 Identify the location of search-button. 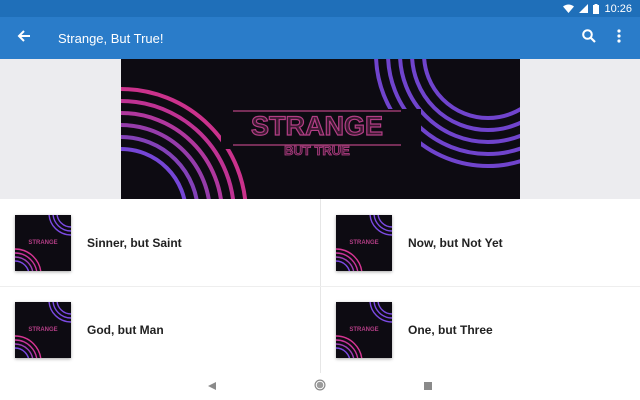
(589, 38).